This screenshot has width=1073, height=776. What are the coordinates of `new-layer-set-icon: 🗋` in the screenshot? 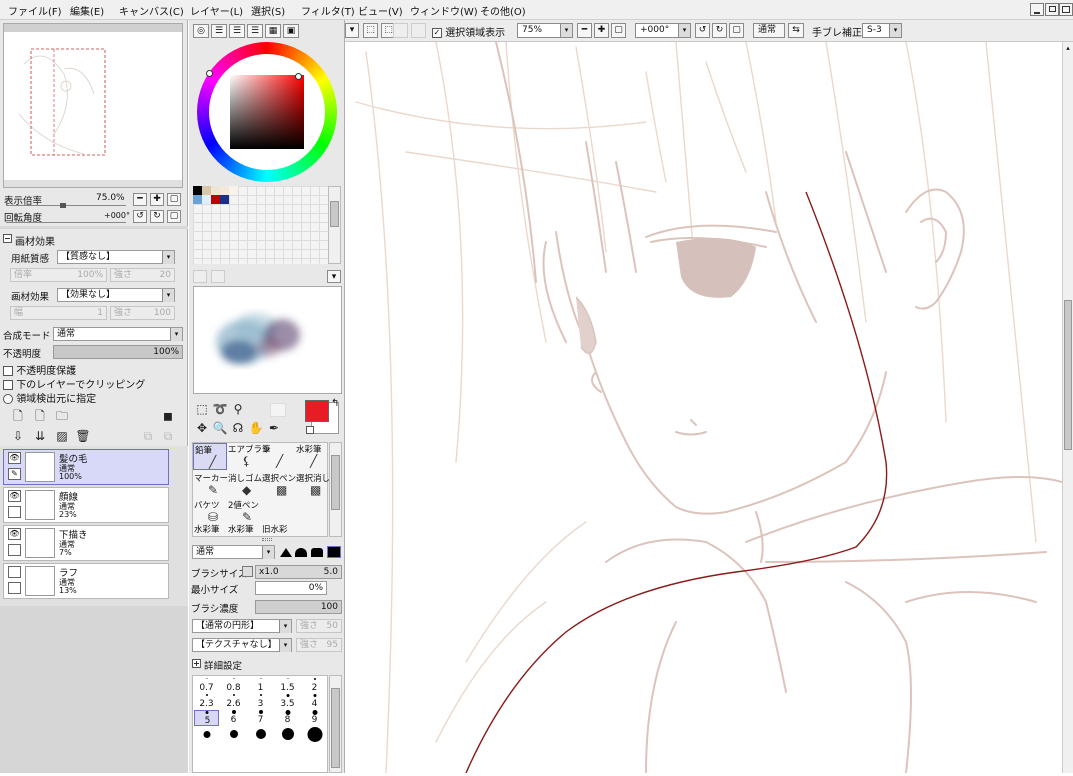 It's located at (40, 416).